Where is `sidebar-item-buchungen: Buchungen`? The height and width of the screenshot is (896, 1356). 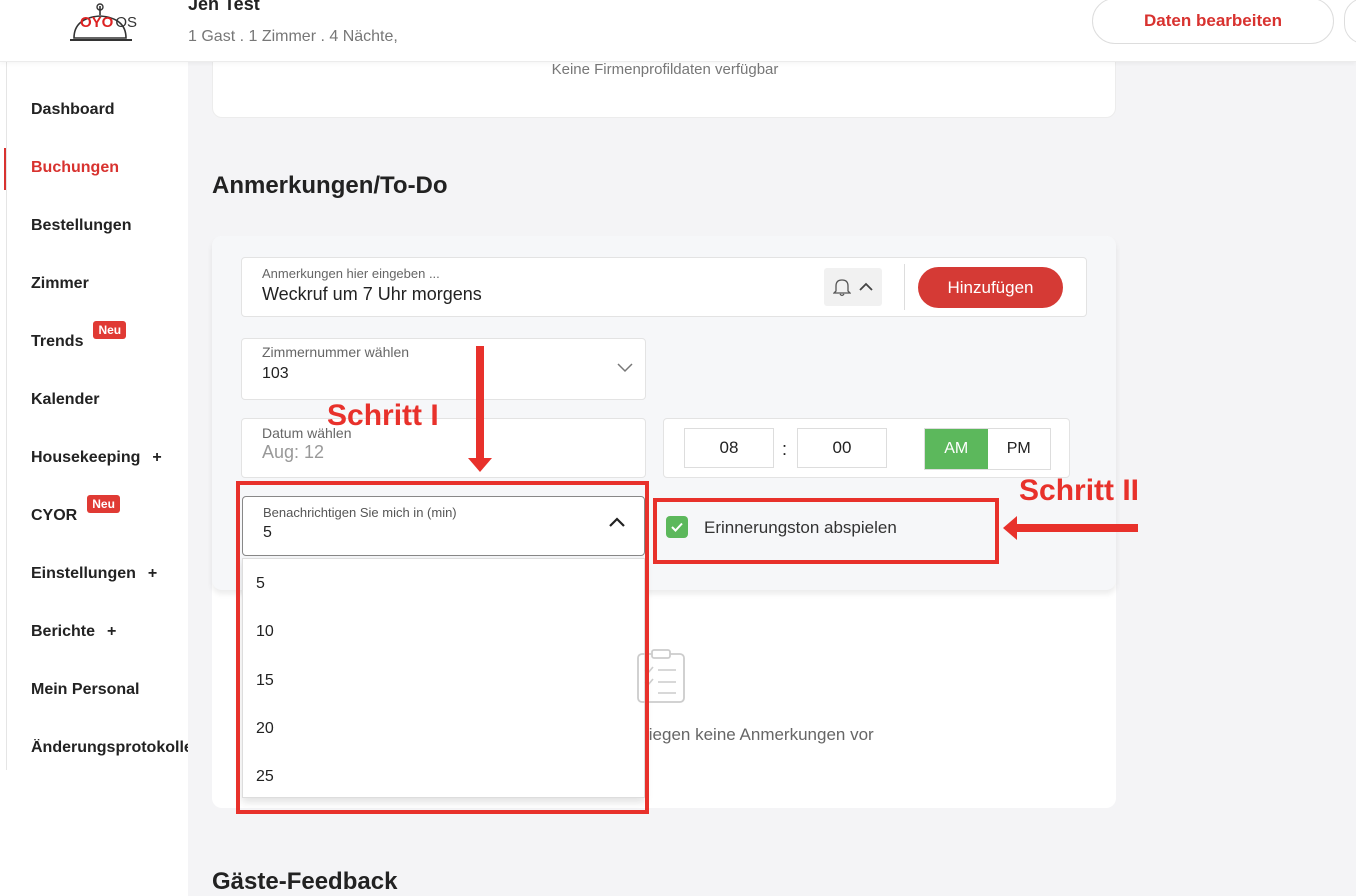
sidebar-item-buchungen: Buchungen is located at coordinates (75, 168).